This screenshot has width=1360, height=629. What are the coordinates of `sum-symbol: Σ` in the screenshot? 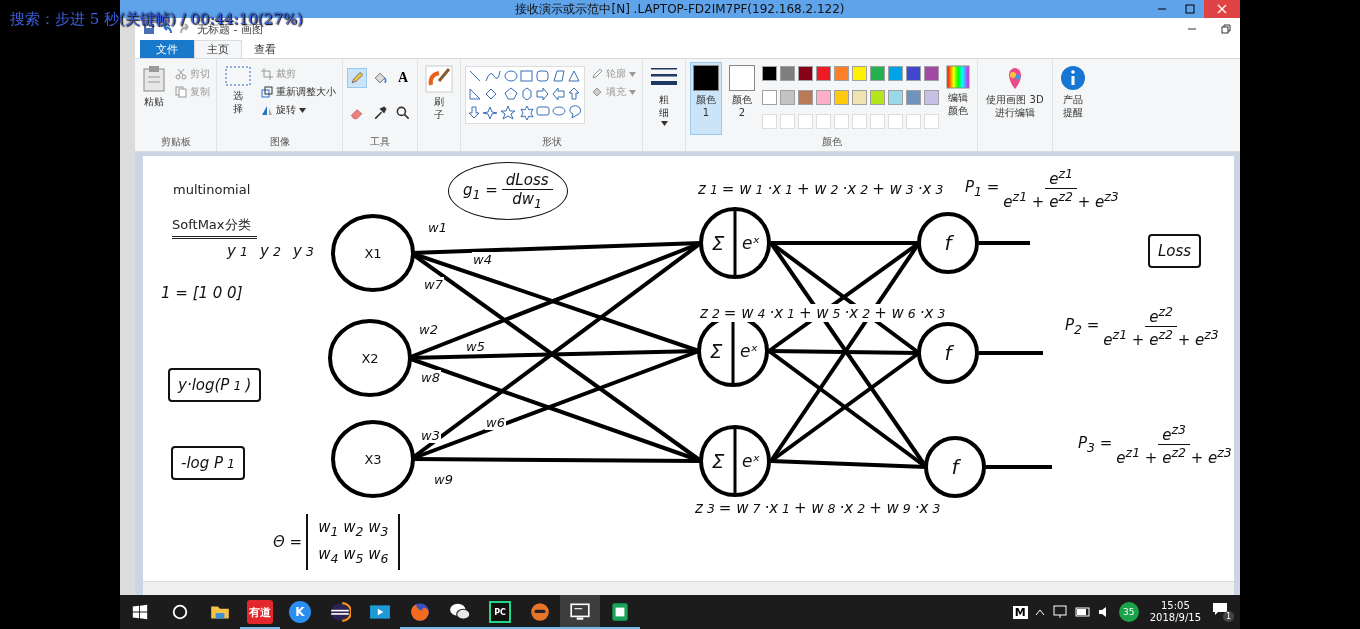 It's located at (718, 461).